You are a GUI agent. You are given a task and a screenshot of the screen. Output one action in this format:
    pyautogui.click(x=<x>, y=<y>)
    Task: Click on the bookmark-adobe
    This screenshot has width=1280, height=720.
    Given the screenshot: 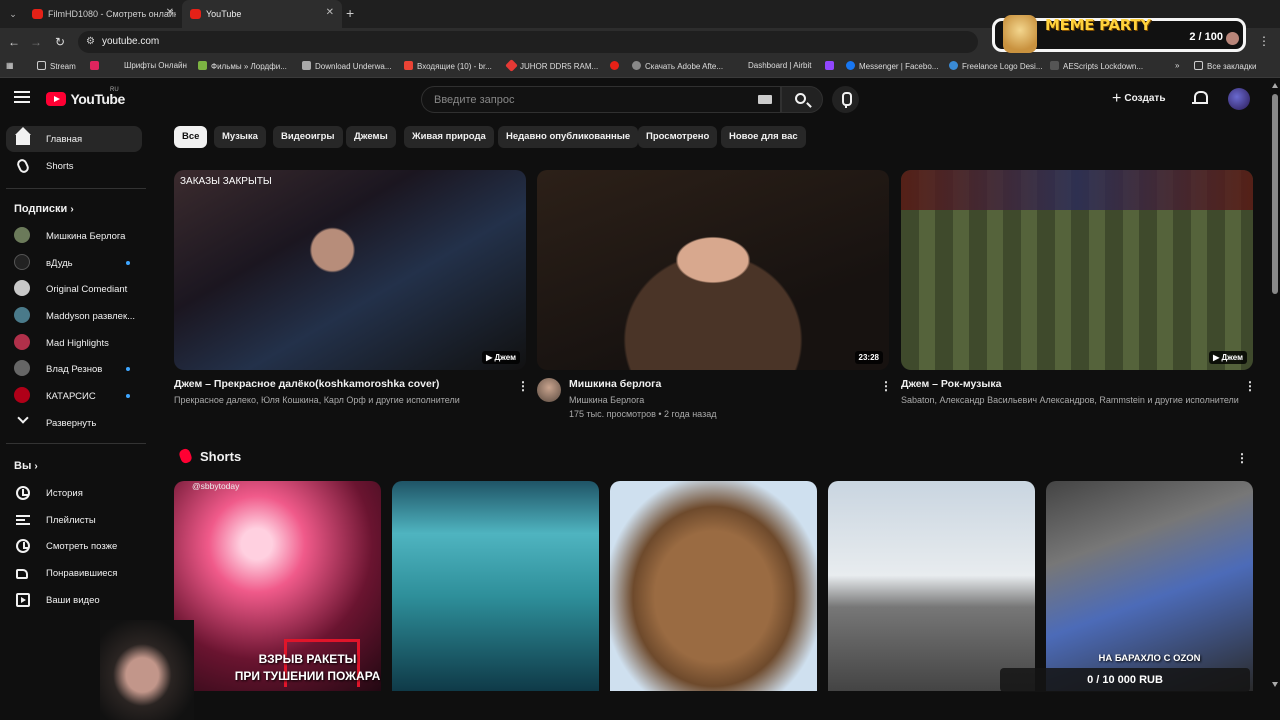 What is the action you would take?
    pyautogui.click(x=616, y=66)
    